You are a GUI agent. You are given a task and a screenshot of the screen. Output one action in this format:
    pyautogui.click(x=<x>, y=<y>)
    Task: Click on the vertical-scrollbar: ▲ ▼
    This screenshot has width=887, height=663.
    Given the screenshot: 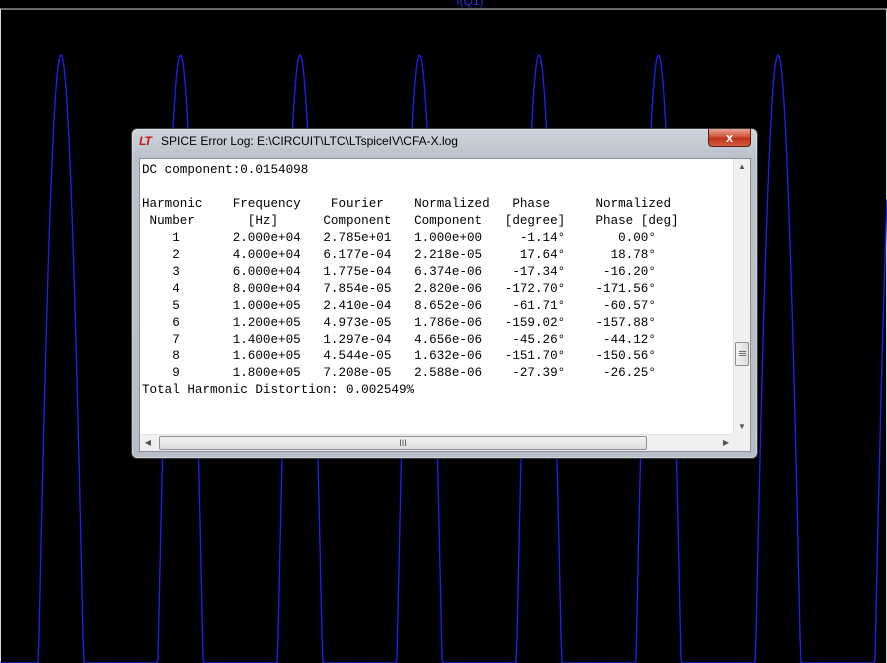 What is the action you would take?
    pyautogui.click(x=741, y=297)
    